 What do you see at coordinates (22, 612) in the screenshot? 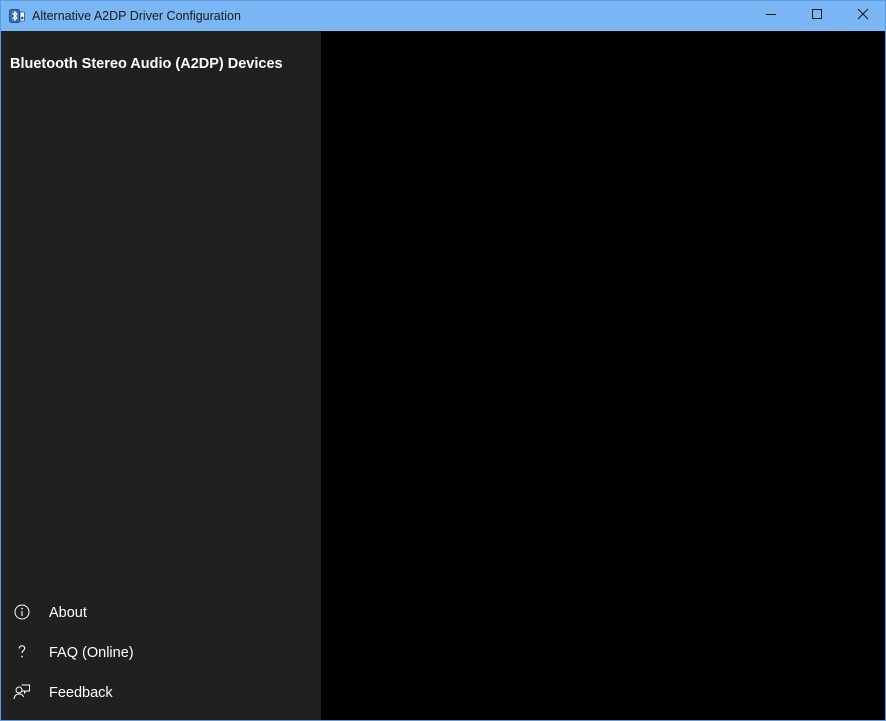
I see `info-icon` at bounding box center [22, 612].